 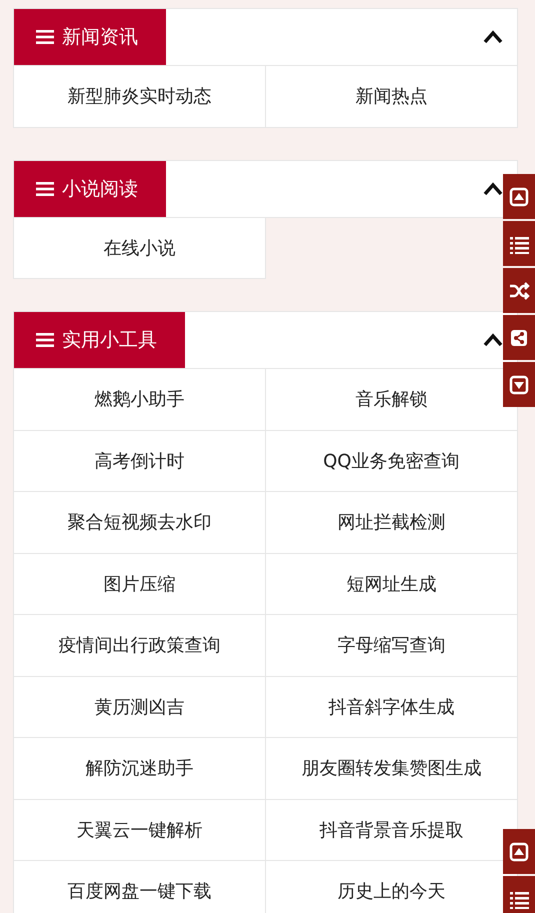 What do you see at coordinates (139, 769) in the screenshot?
I see `link-item: 解防沉迷助手` at bounding box center [139, 769].